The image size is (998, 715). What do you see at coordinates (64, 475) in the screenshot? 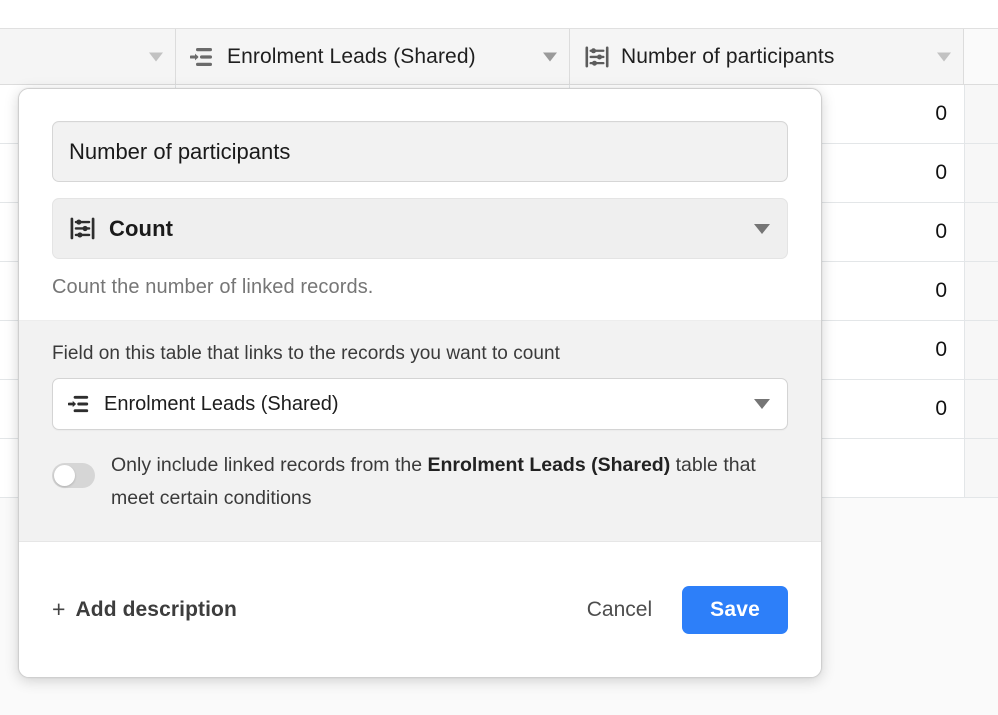
I see `toggle-knob` at bounding box center [64, 475].